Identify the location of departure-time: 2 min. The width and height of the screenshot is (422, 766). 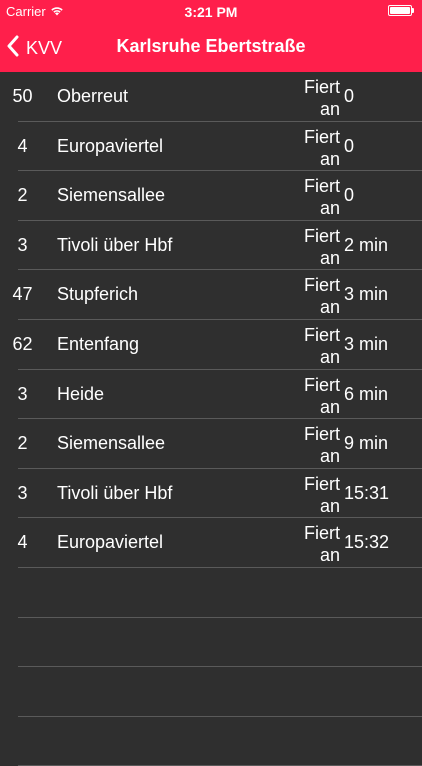
(366, 244).